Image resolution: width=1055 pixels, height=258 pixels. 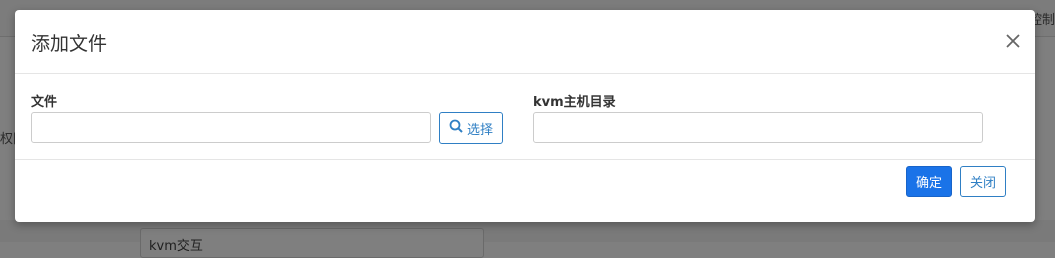 What do you see at coordinates (983, 181) in the screenshot?
I see `close-button: 关闭` at bounding box center [983, 181].